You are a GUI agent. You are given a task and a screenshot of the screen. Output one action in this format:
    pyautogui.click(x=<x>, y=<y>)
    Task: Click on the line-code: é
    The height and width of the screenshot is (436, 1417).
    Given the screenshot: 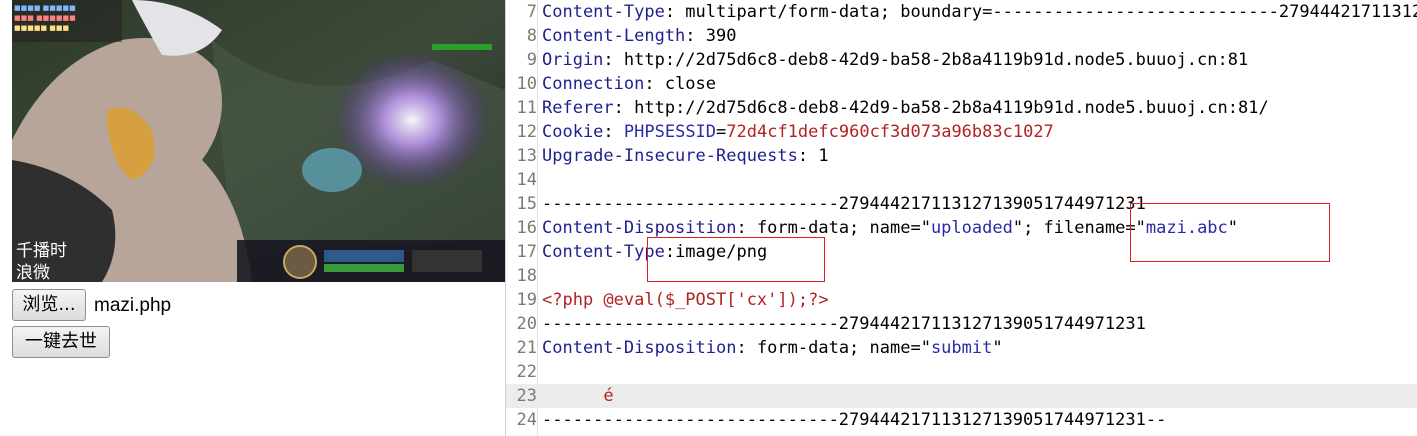 What is the action you would take?
    pyautogui.click(x=578, y=396)
    